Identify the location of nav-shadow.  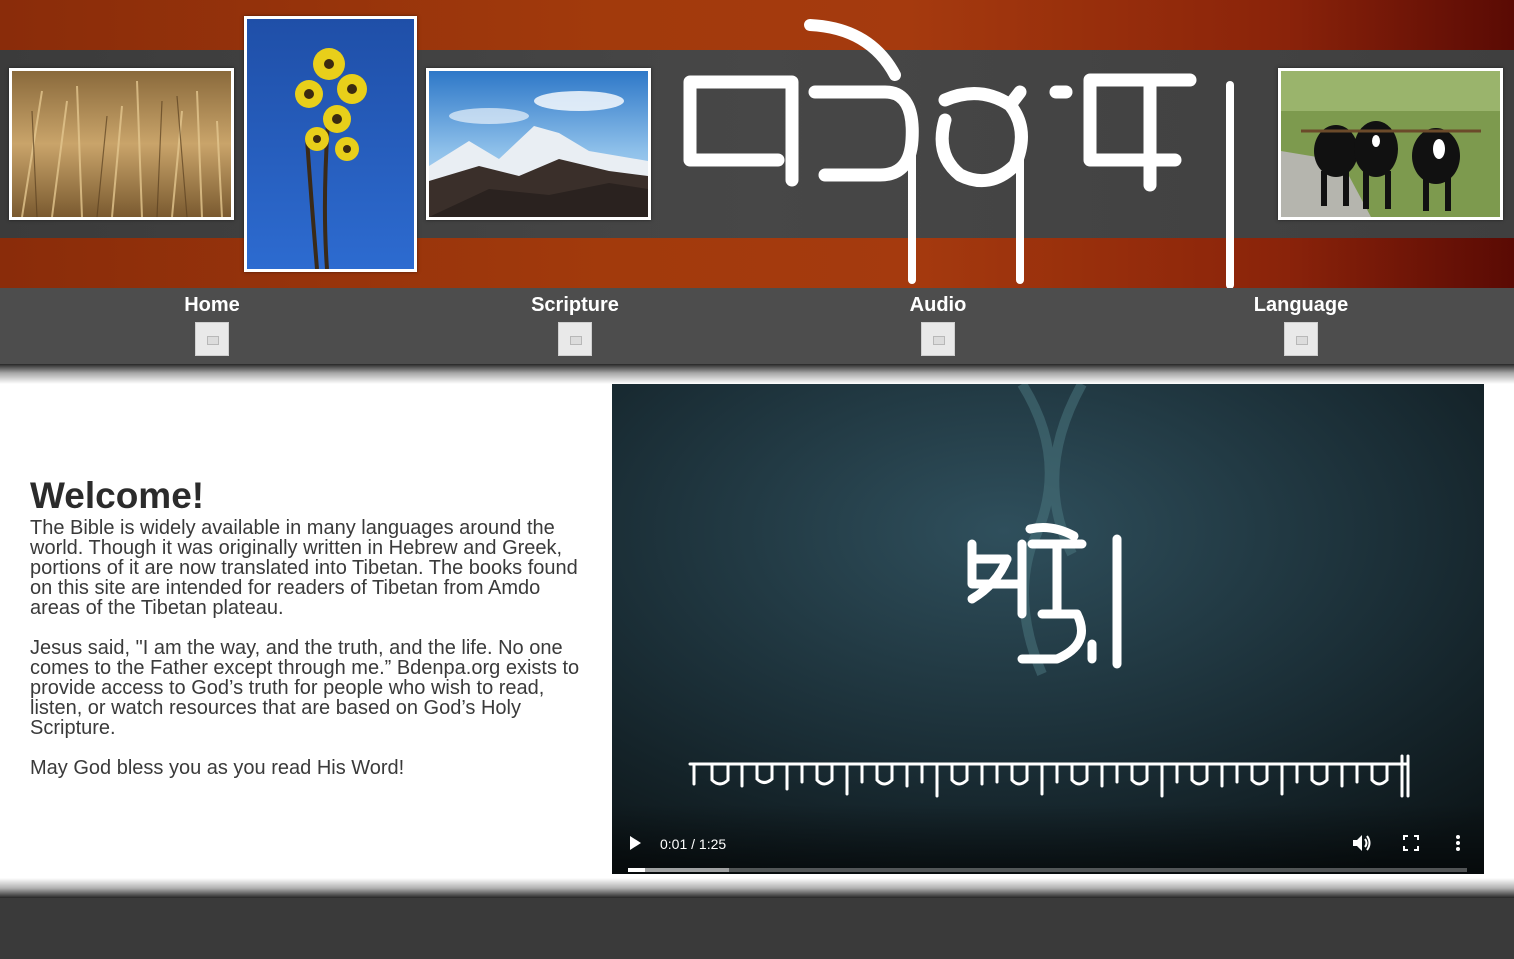
(757, 374).